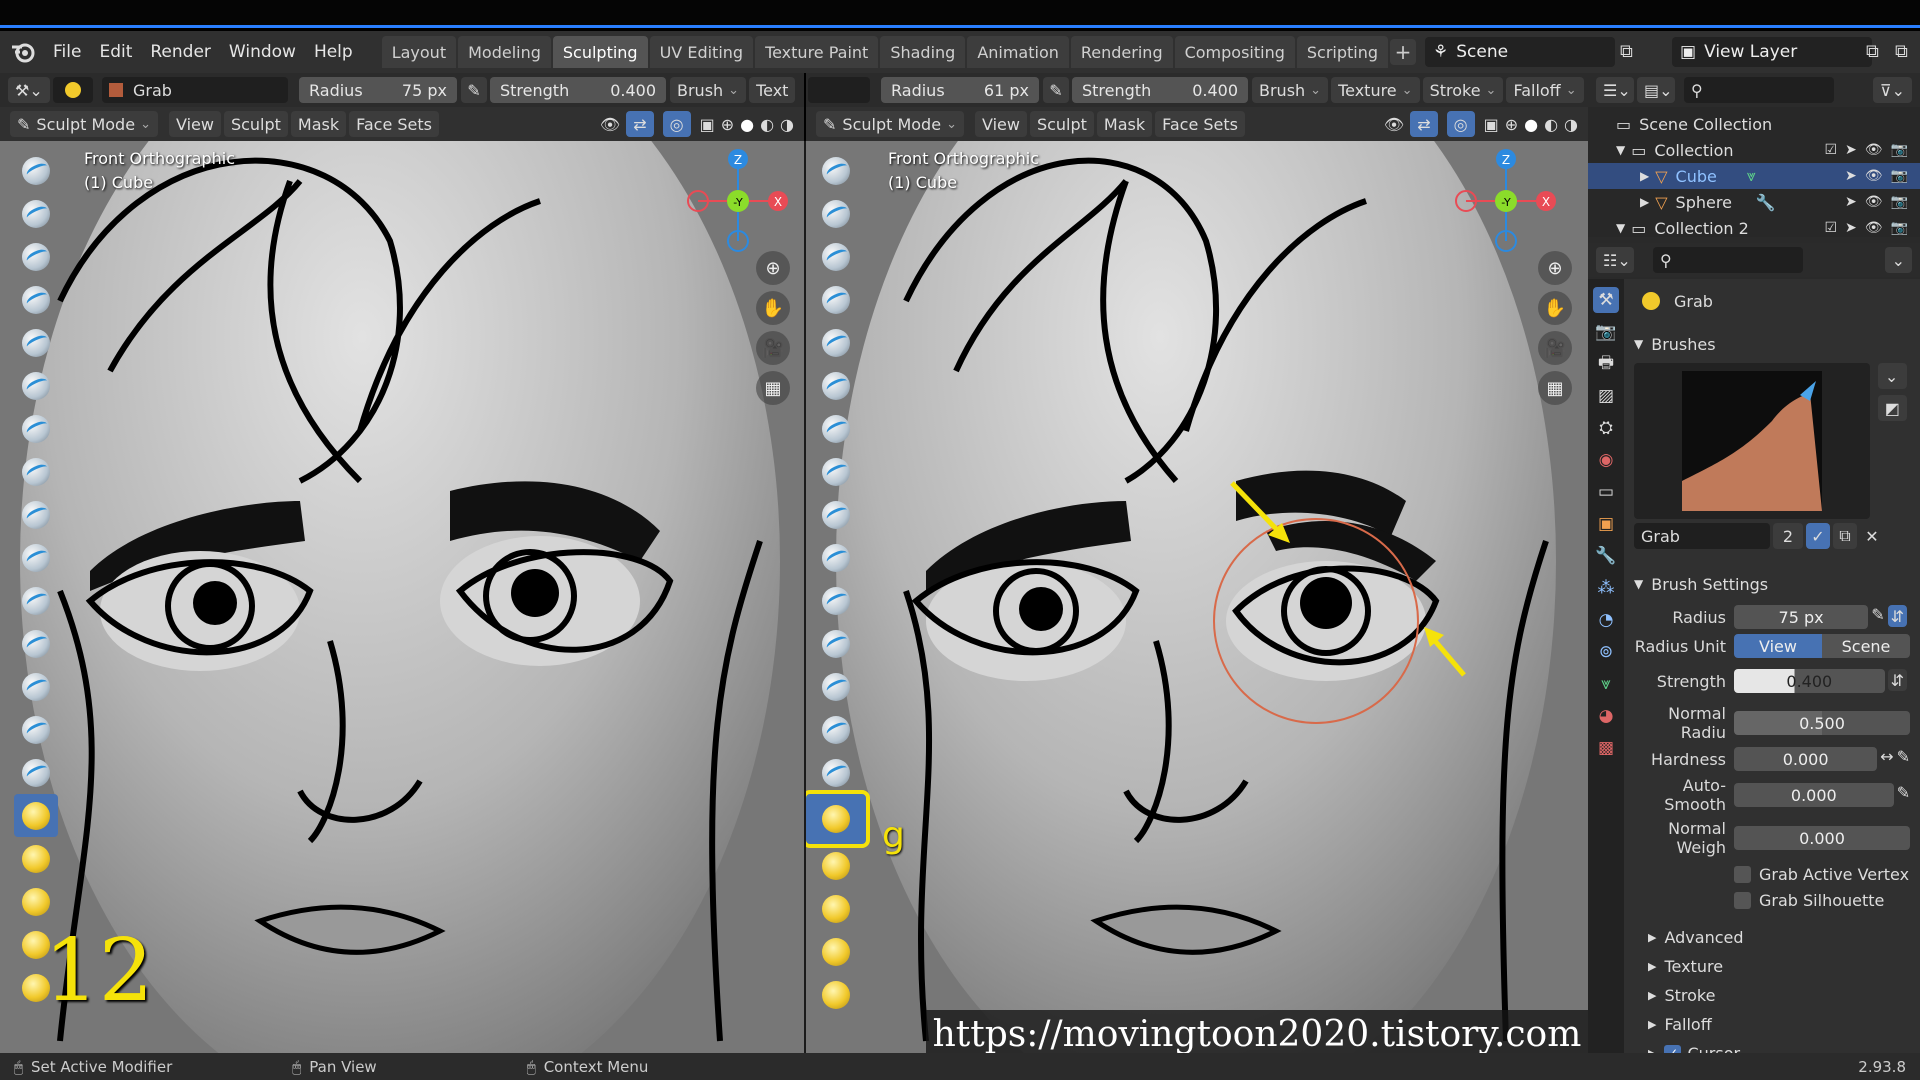 The width and height of the screenshot is (1920, 1080). Describe the element at coordinates (1814, 795) in the screenshot. I see `autosmooth-slider: 0.000` at that location.